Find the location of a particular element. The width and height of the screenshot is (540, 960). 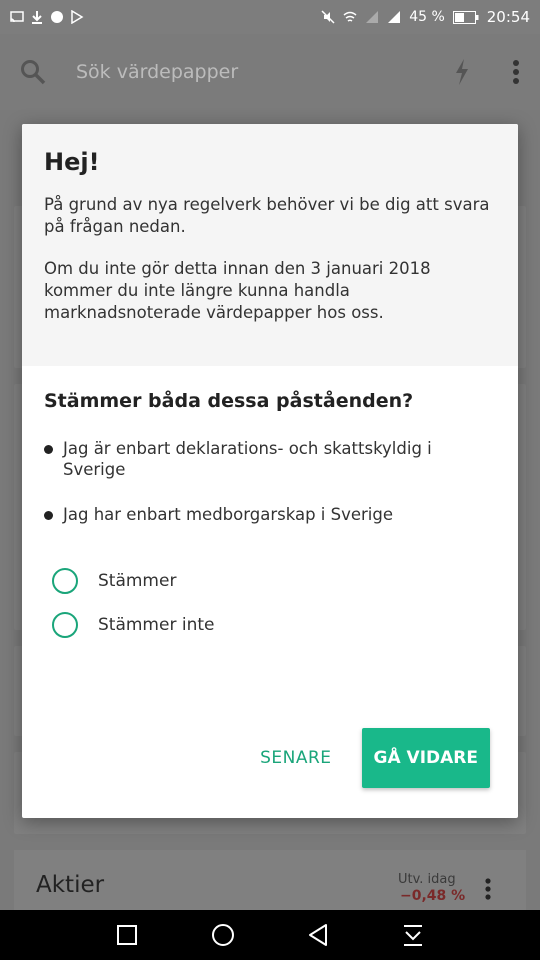

radio-label: Stämmer is located at coordinates (137, 581).